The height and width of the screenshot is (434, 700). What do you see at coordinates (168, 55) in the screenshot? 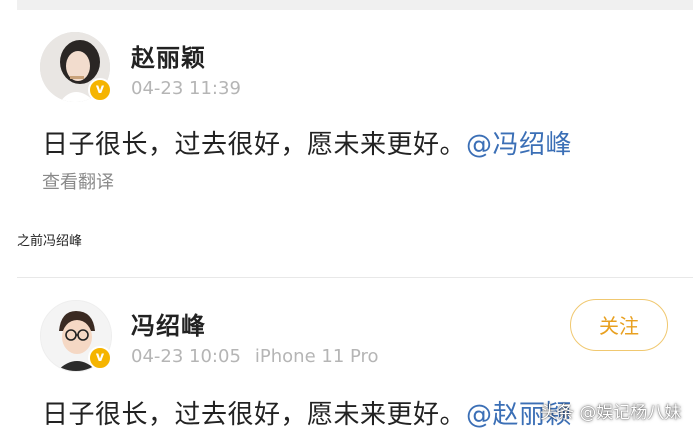
I see `author-name: 赵丽颖` at bounding box center [168, 55].